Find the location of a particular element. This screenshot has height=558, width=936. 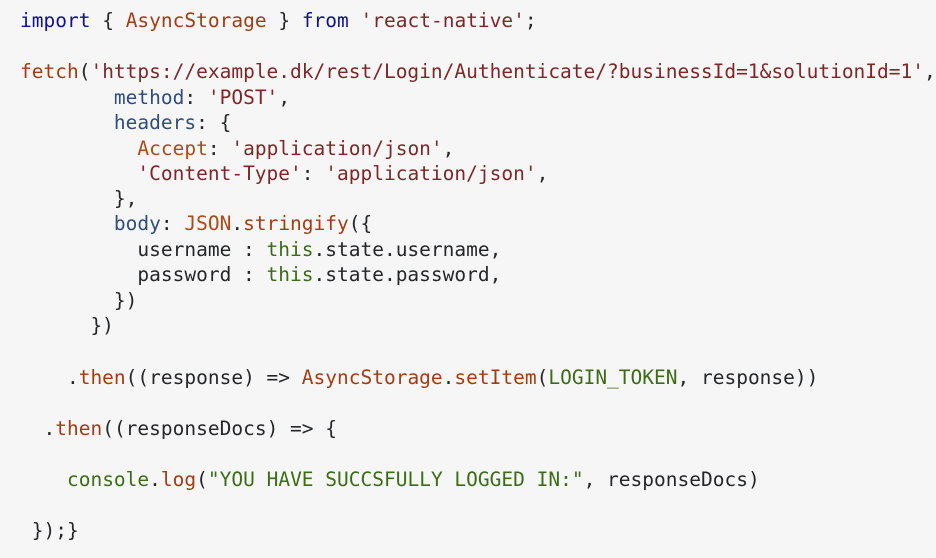

code-token-plain: username : is located at coordinates (143, 249).